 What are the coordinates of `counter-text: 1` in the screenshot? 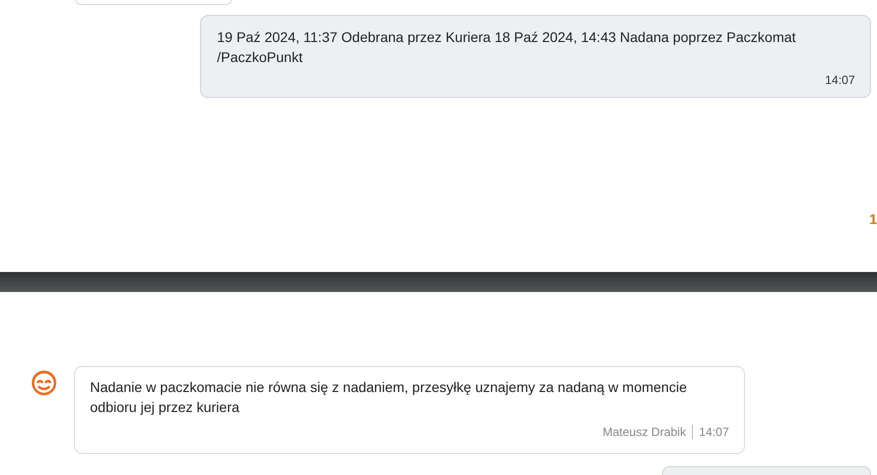 It's located at (873, 219).